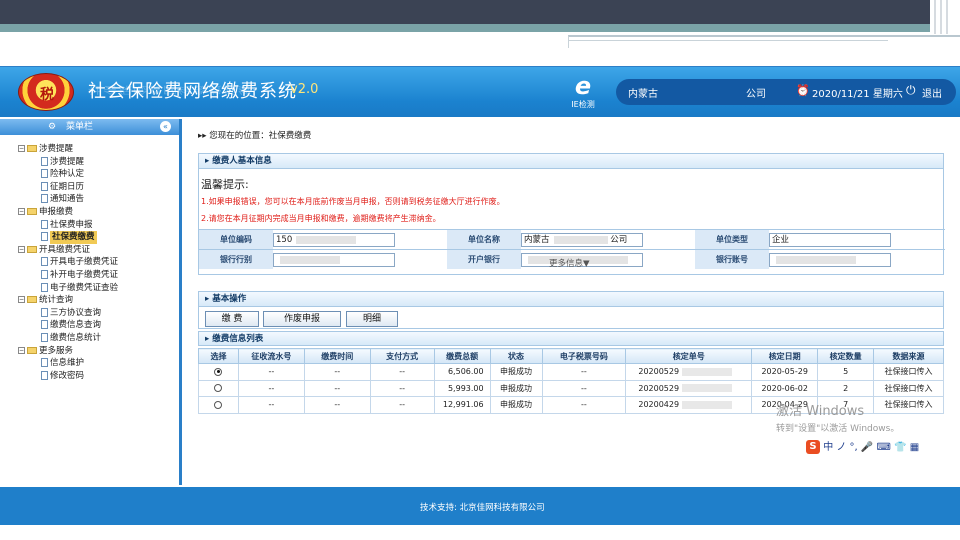 The height and width of the screenshot is (540, 960). What do you see at coordinates (879, 448) in the screenshot?
I see `ime-toolbar: S 中 ノ °, 🎤 ⌨ 👕 ▦` at bounding box center [879, 448].